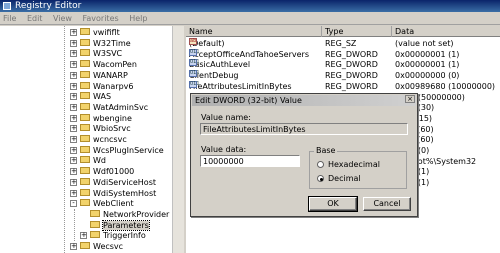 The height and width of the screenshot is (253, 500). What do you see at coordinates (194, 63) in the screenshot?
I see `dword-value-icon: 011` at bounding box center [194, 63].